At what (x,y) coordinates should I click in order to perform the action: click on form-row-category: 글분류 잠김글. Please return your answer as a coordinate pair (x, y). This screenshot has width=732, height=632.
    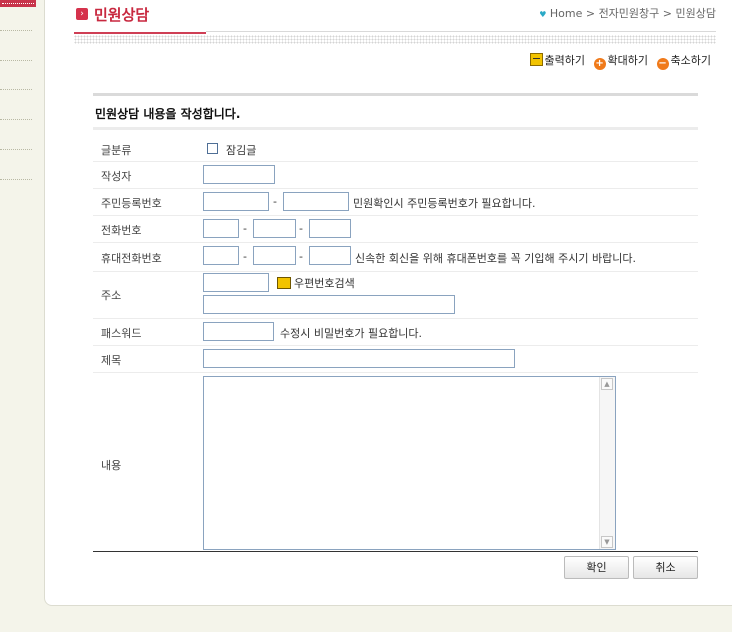
    Looking at the image, I should click on (395, 149).